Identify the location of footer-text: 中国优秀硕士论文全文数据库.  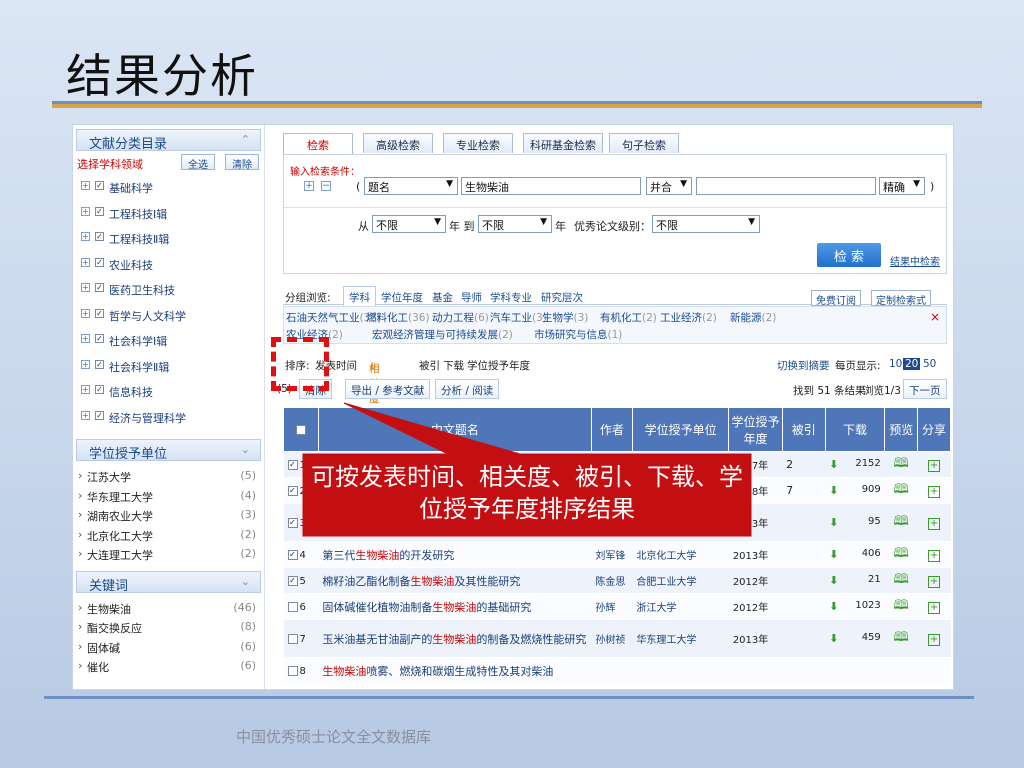
(334, 737).